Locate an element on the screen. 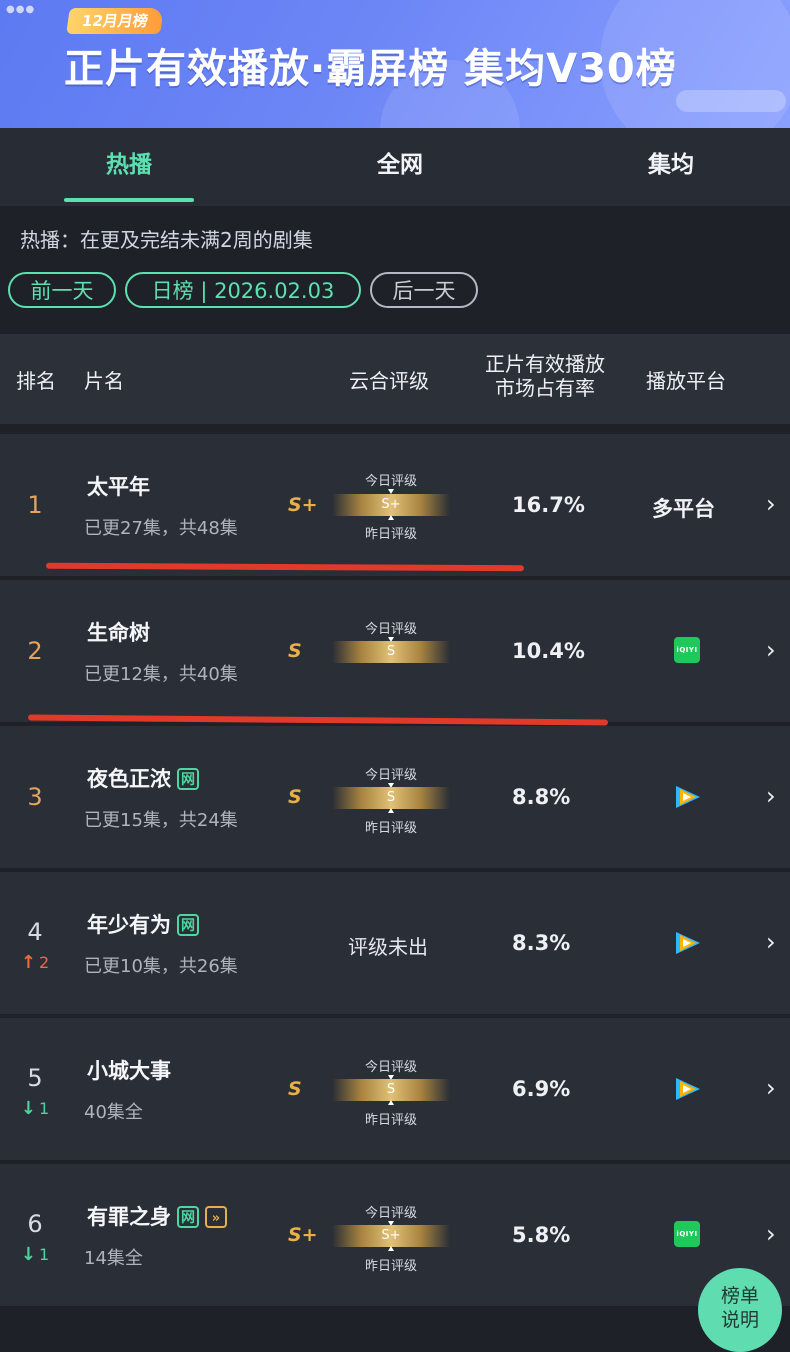  ranking-explanation-button: 榜单 说明 is located at coordinates (740, 1310).